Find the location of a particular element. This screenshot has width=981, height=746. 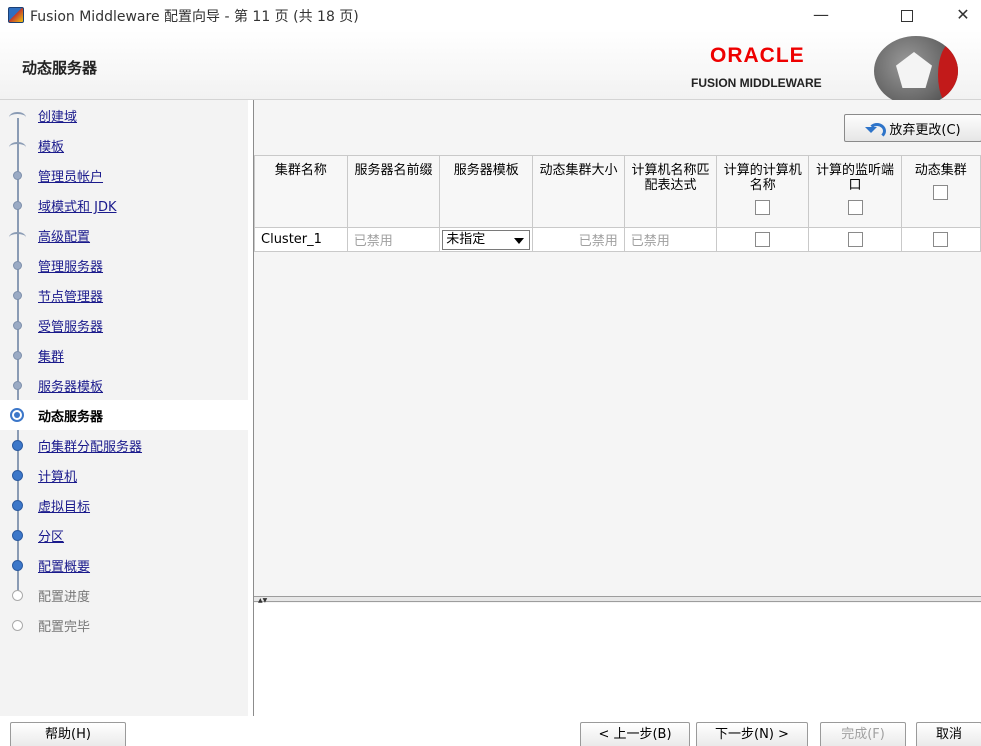

col-dynamic-cluster: 动态集群 is located at coordinates (940, 191).